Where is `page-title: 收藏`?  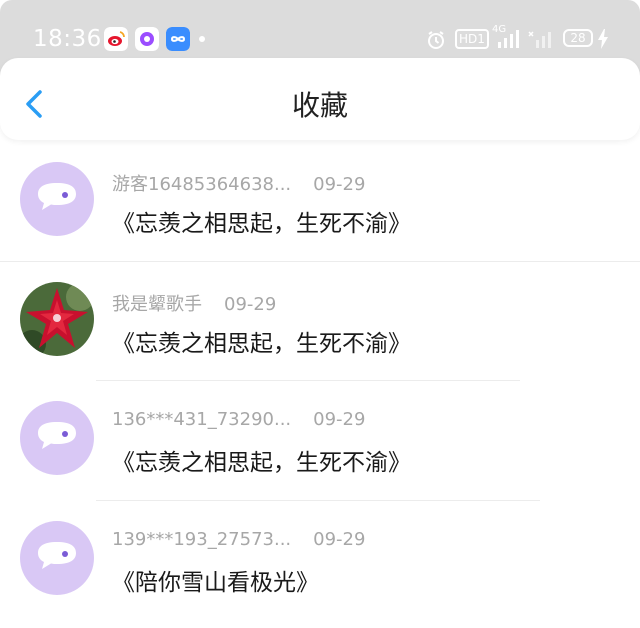
page-title: 收藏 is located at coordinates (319, 105).